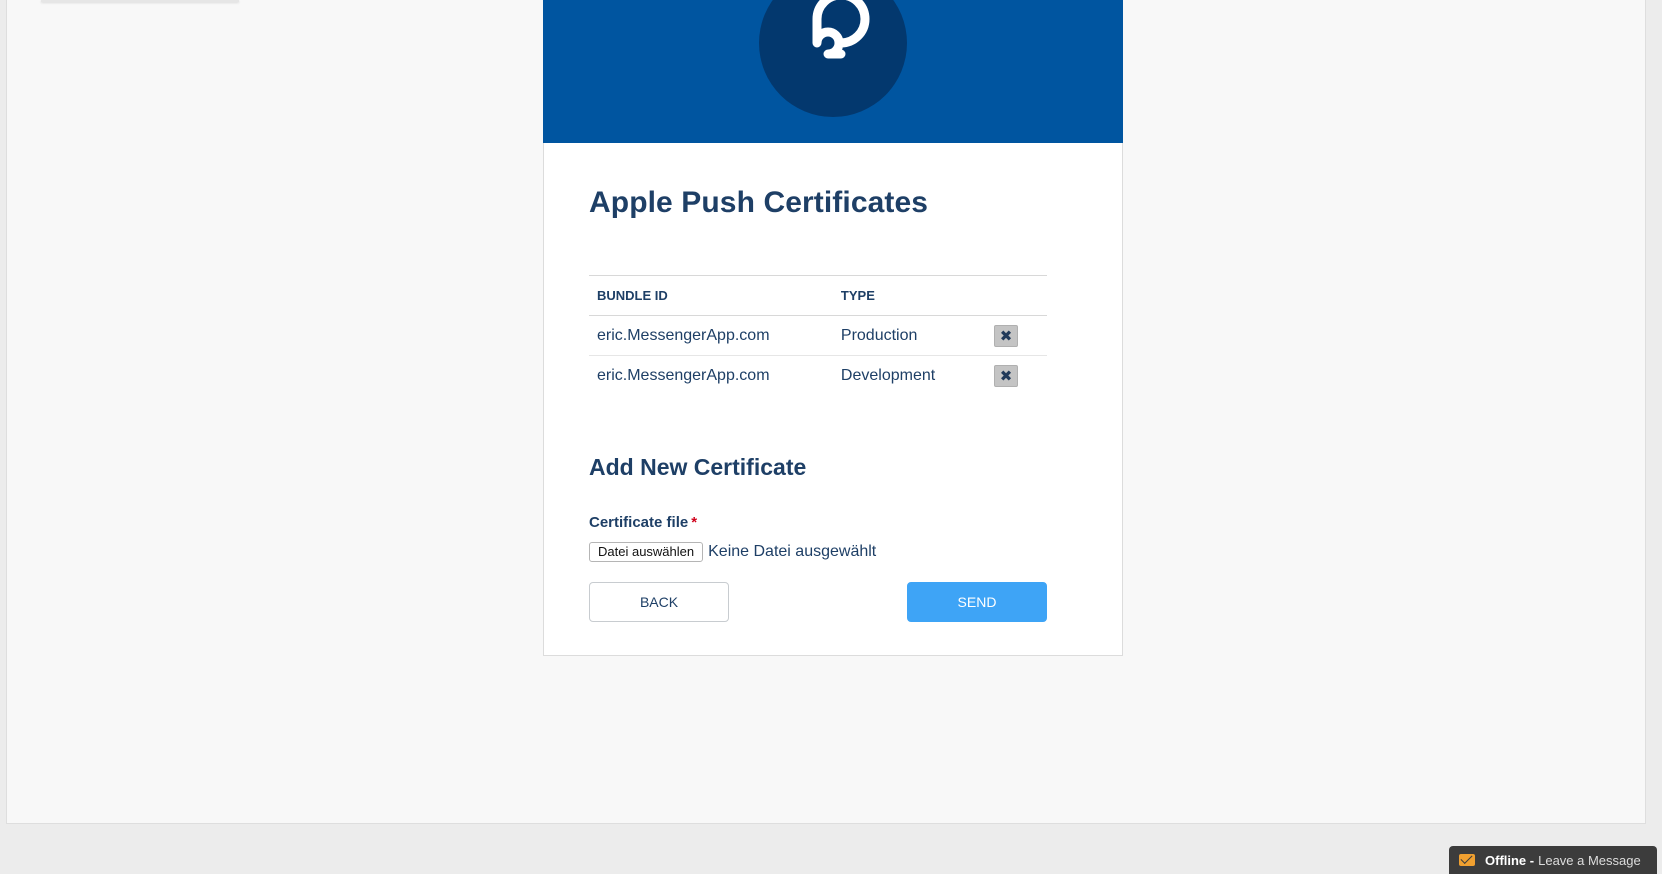 The width and height of the screenshot is (1662, 874). Describe the element at coordinates (977, 602) in the screenshot. I see `send-button: SEND` at that location.